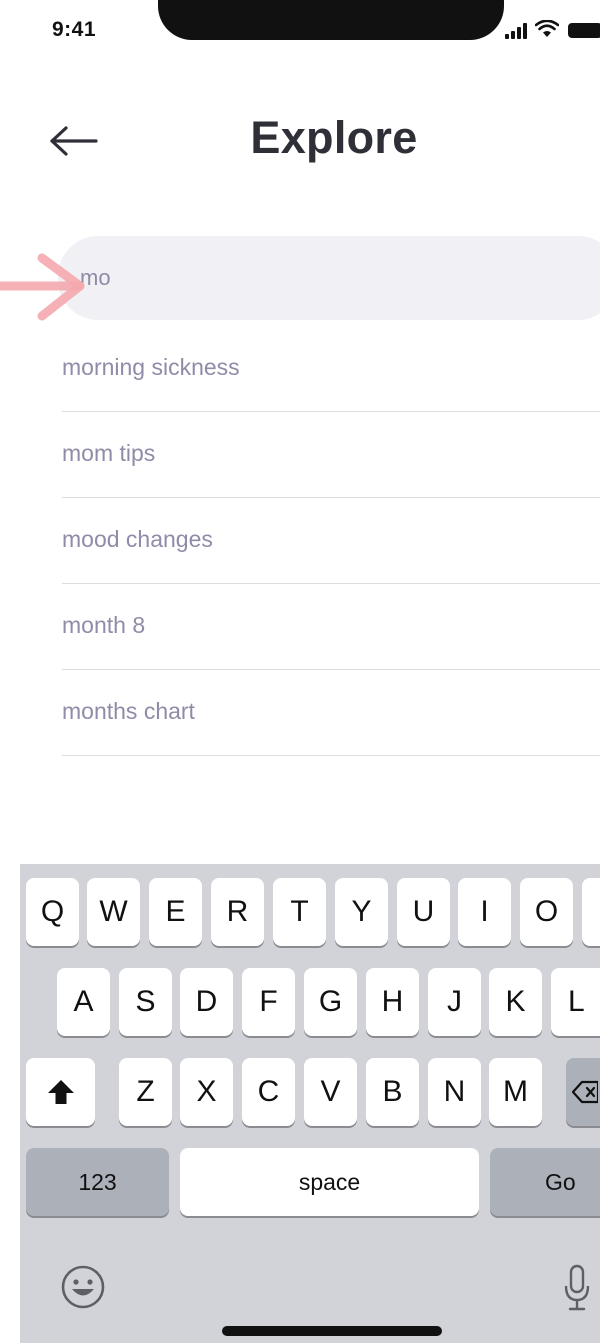 The height and width of the screenshot is (1343, 600). Describe the element at coordinates (334, 137) in the screenshot. I see `page-title: Explore` at that location.